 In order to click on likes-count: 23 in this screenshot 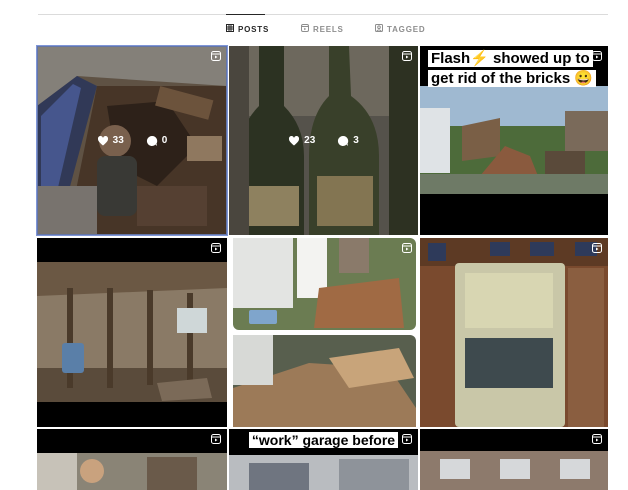, I will do `click(301, 141)`.